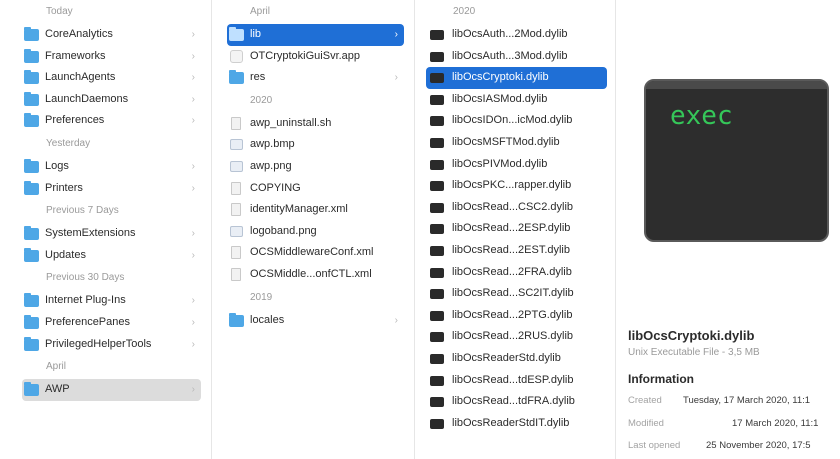  What do you see at coordinates (654, 445) in the screenshot?
I see `last-opened-label: Last opened` at bounding box center [654, 445].